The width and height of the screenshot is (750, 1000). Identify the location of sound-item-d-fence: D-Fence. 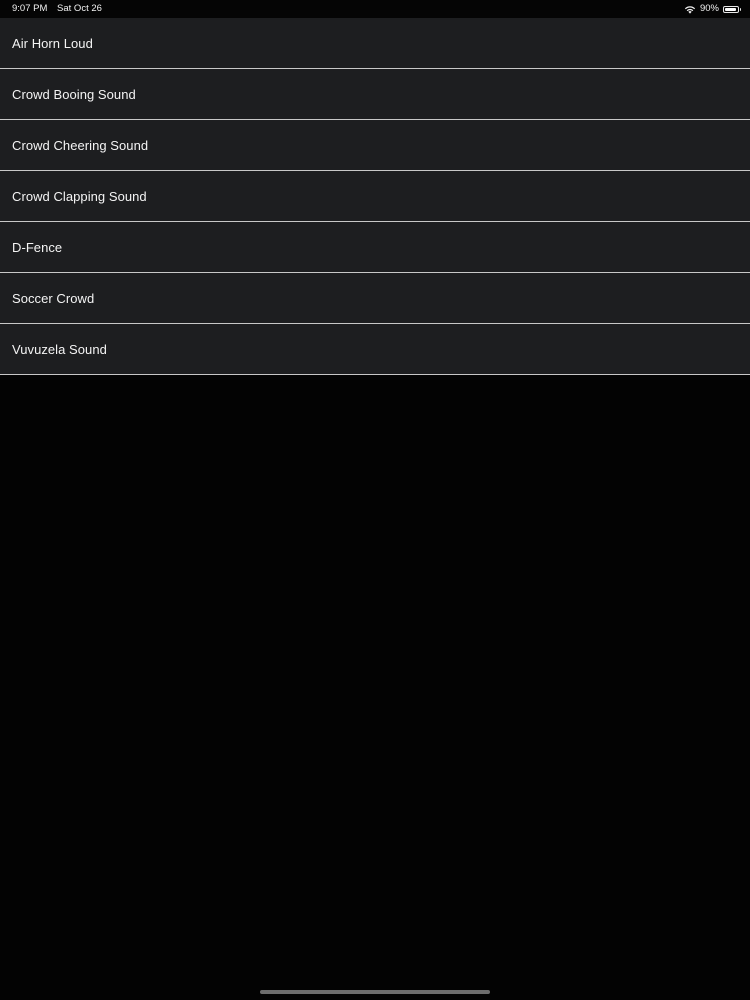
(375, 247).